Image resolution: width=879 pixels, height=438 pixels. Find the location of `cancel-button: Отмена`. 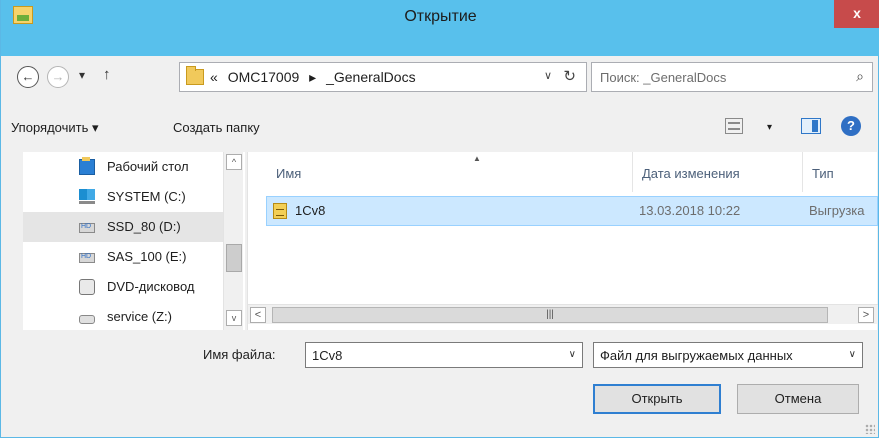

cancel-button: Отмена is located at coordinates (798, 399).